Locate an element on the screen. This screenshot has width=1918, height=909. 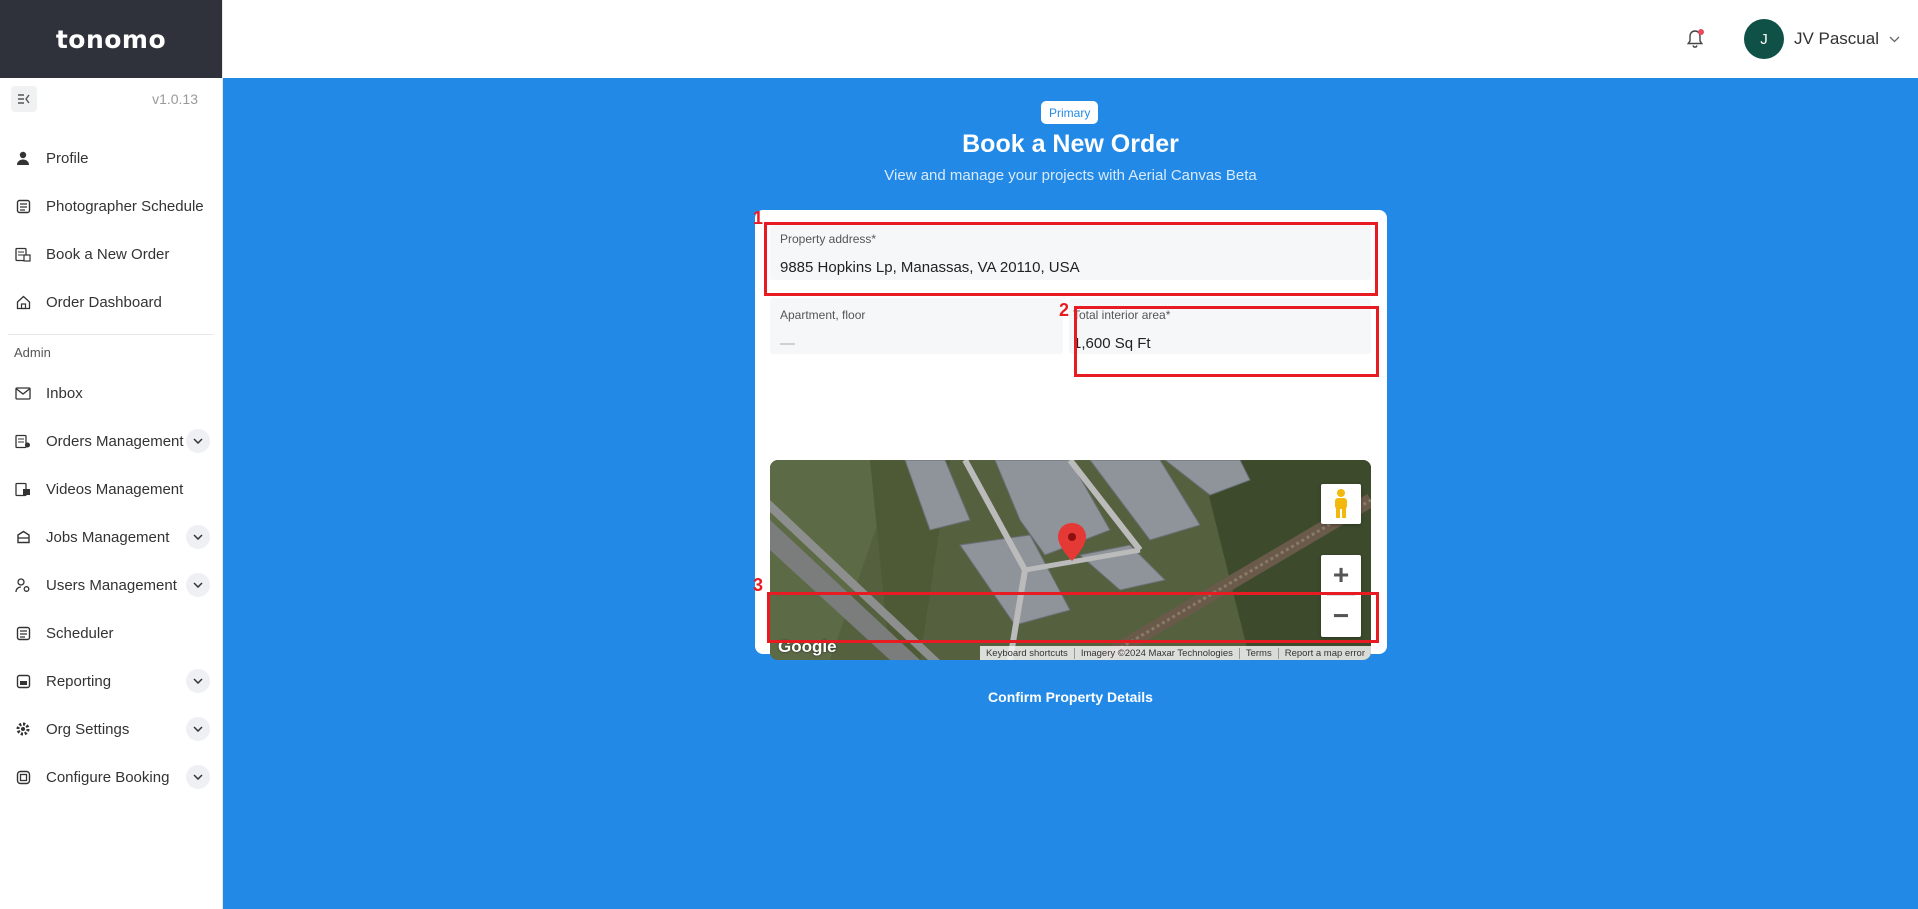
avatar: J is located at coordinates (1763, 39).